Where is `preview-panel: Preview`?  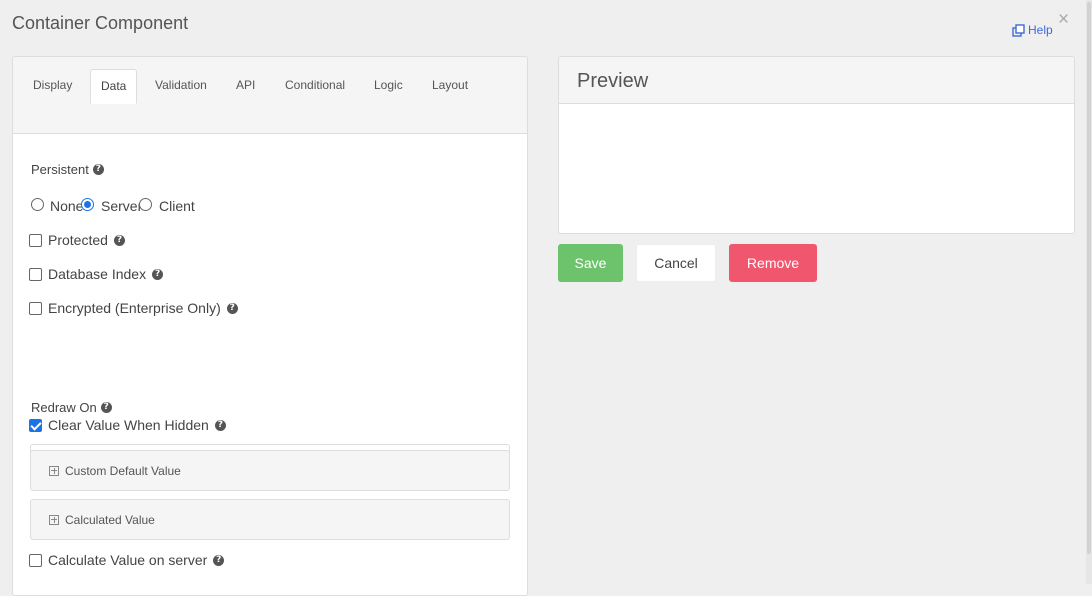 preview-panel: Preview is located at coordinates (816, 145).